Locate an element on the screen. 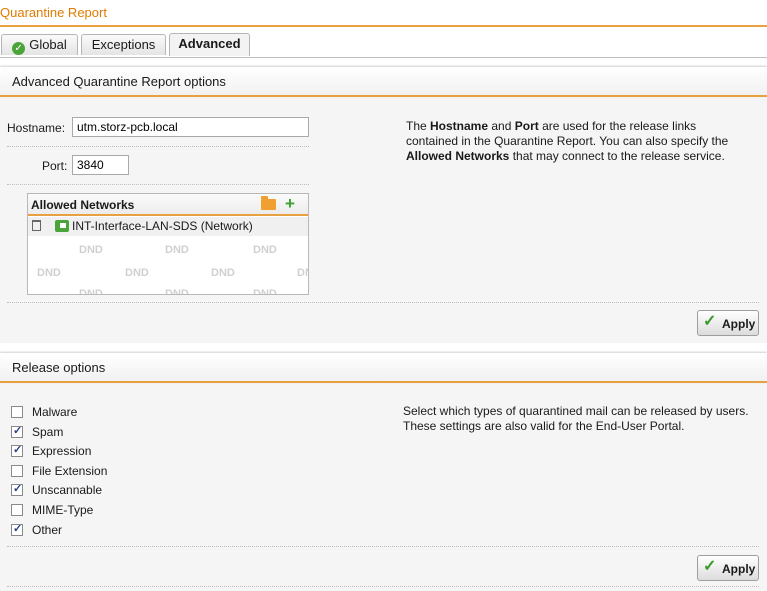  tab-exceptions: Exceptions is located at coordinates (123, 44).